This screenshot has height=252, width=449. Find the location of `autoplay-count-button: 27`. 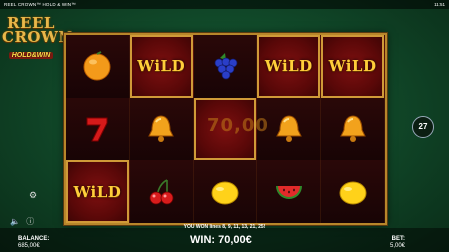

autoplay-count-button: 27 is located at coordinates (423, 127).